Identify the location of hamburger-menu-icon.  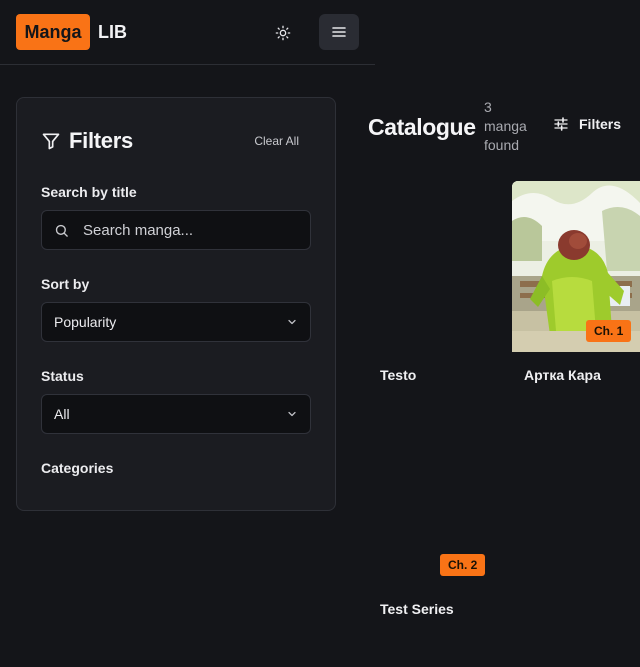
(339, 32).